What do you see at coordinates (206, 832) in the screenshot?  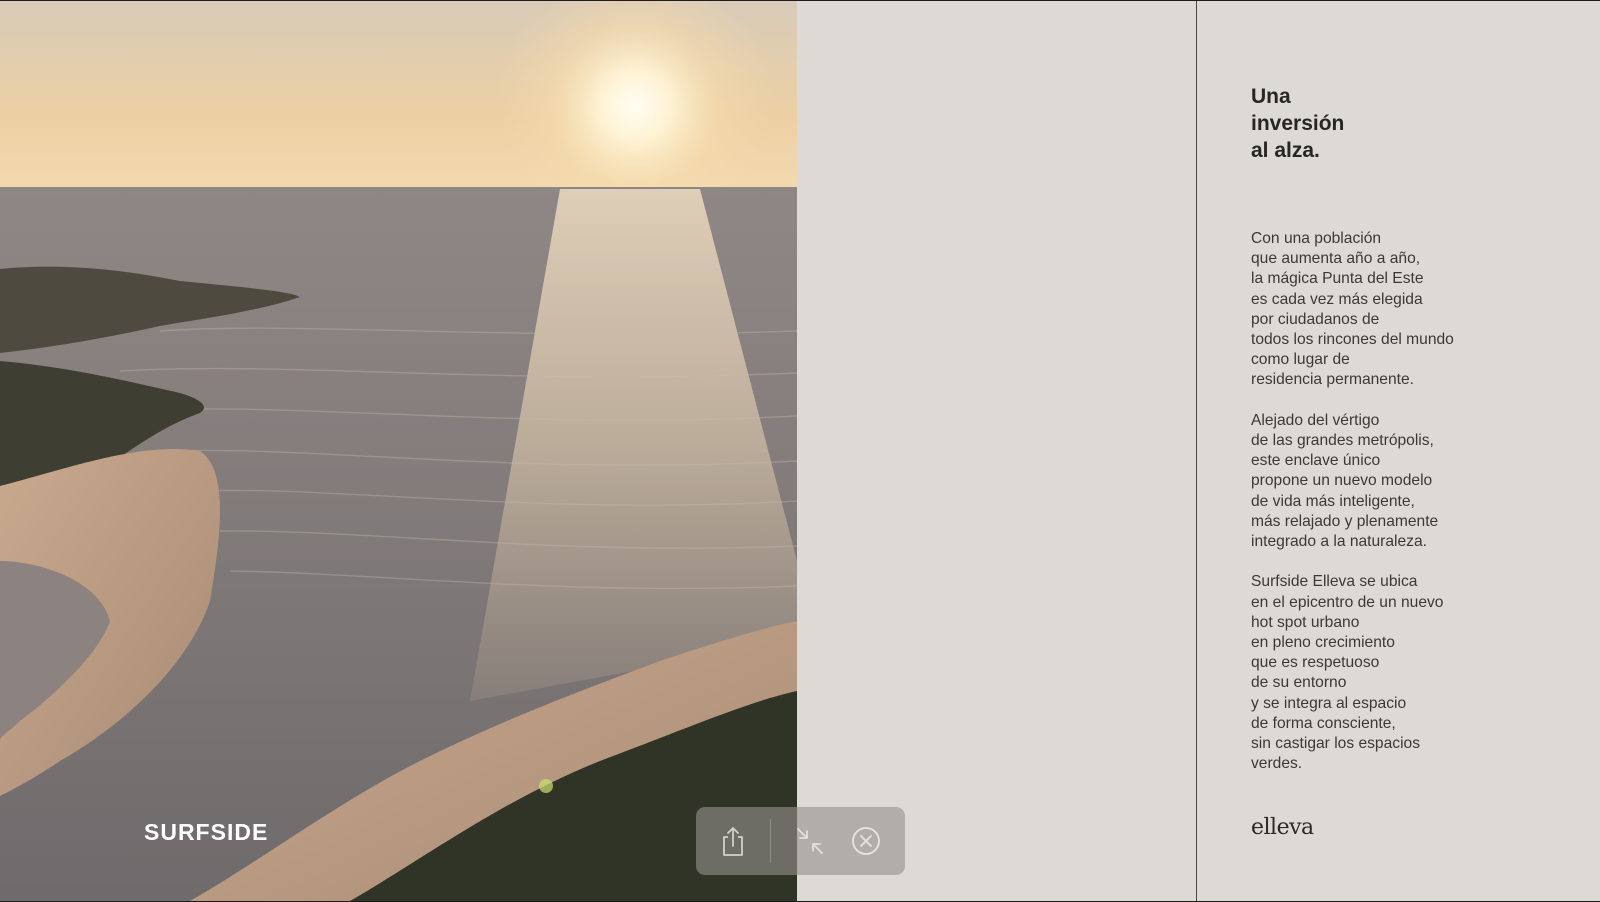 I see `surfside-brand-label: SURFSIDE` at bounding box center [206, 832].